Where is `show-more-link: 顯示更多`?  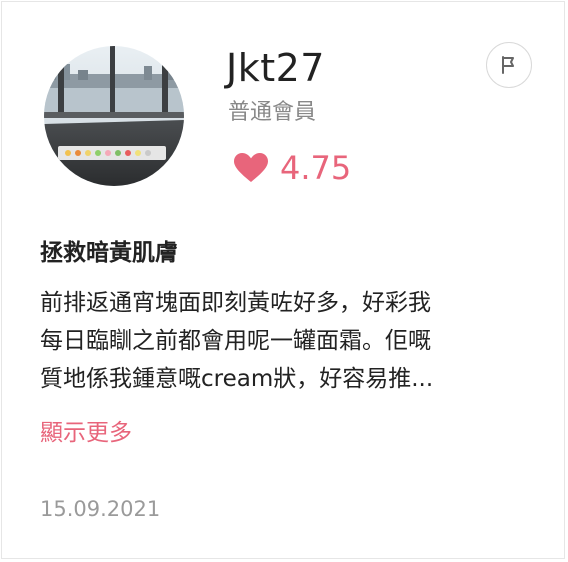 show-more-link: 顯示更多 is located at coordinates (86, 433).